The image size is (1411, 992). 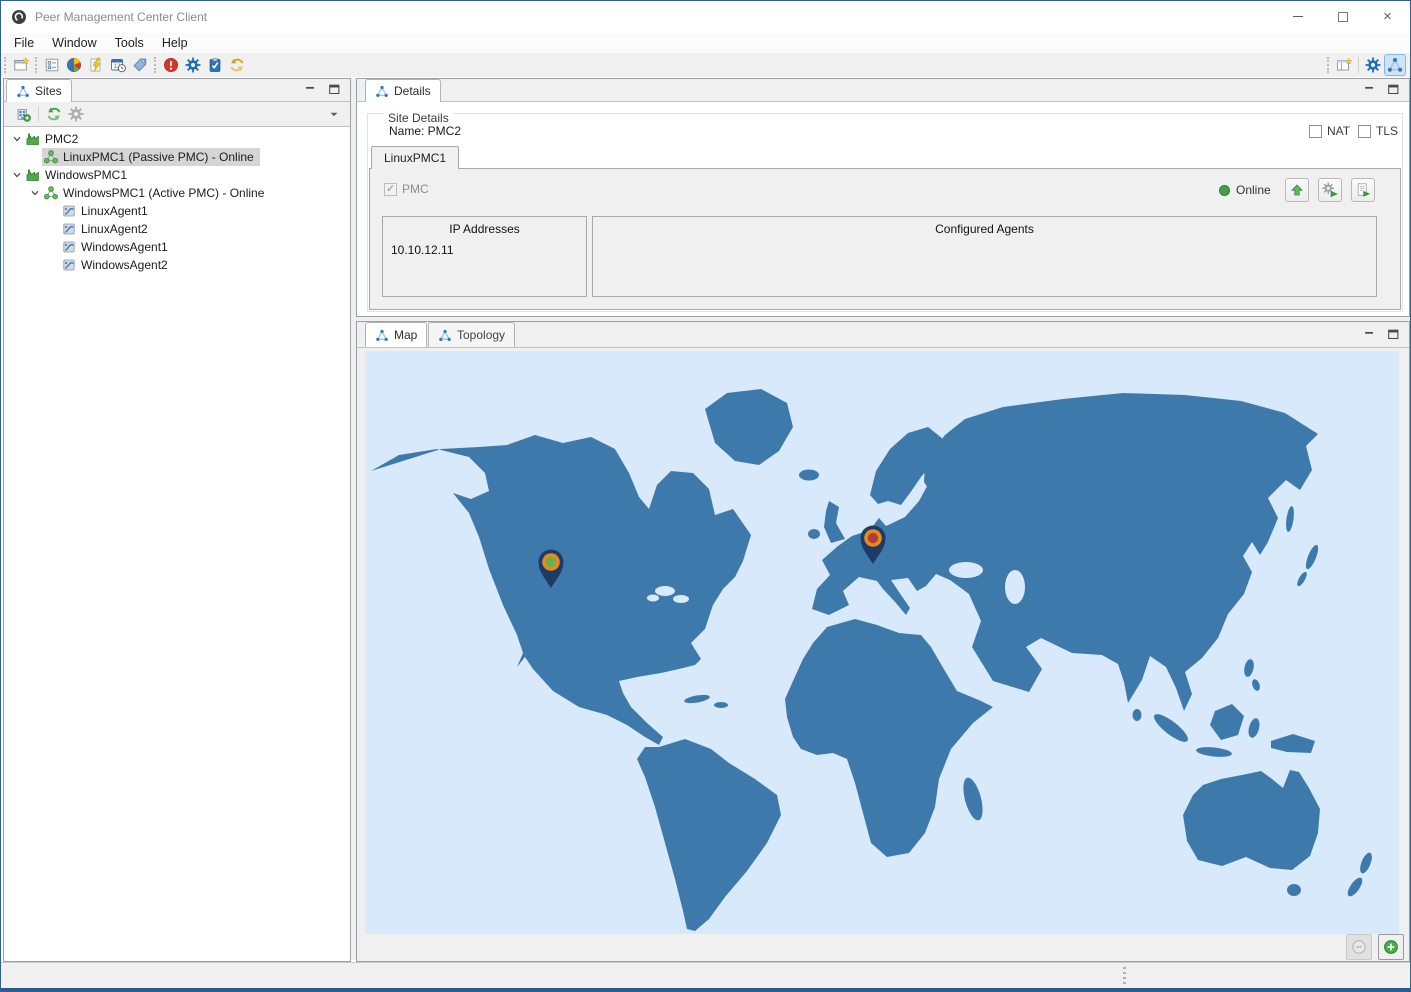 I want to click on tree-item-windowsagent1: WindowsAgent1, so click(x=177, y=247).